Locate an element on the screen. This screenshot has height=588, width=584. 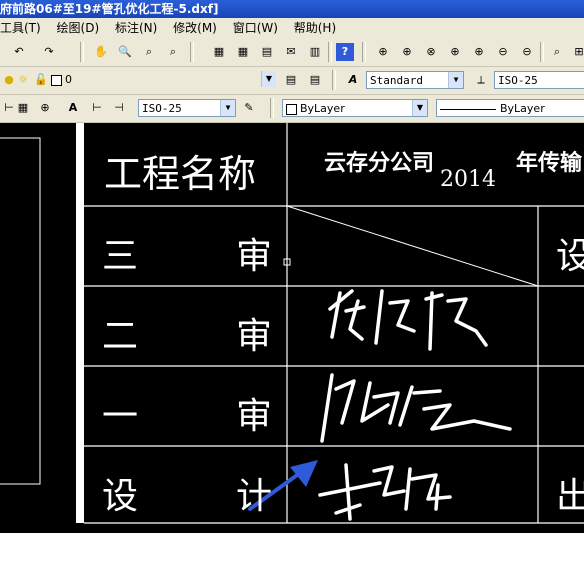
project-year: 2014 is located at coordinates (468, 179).